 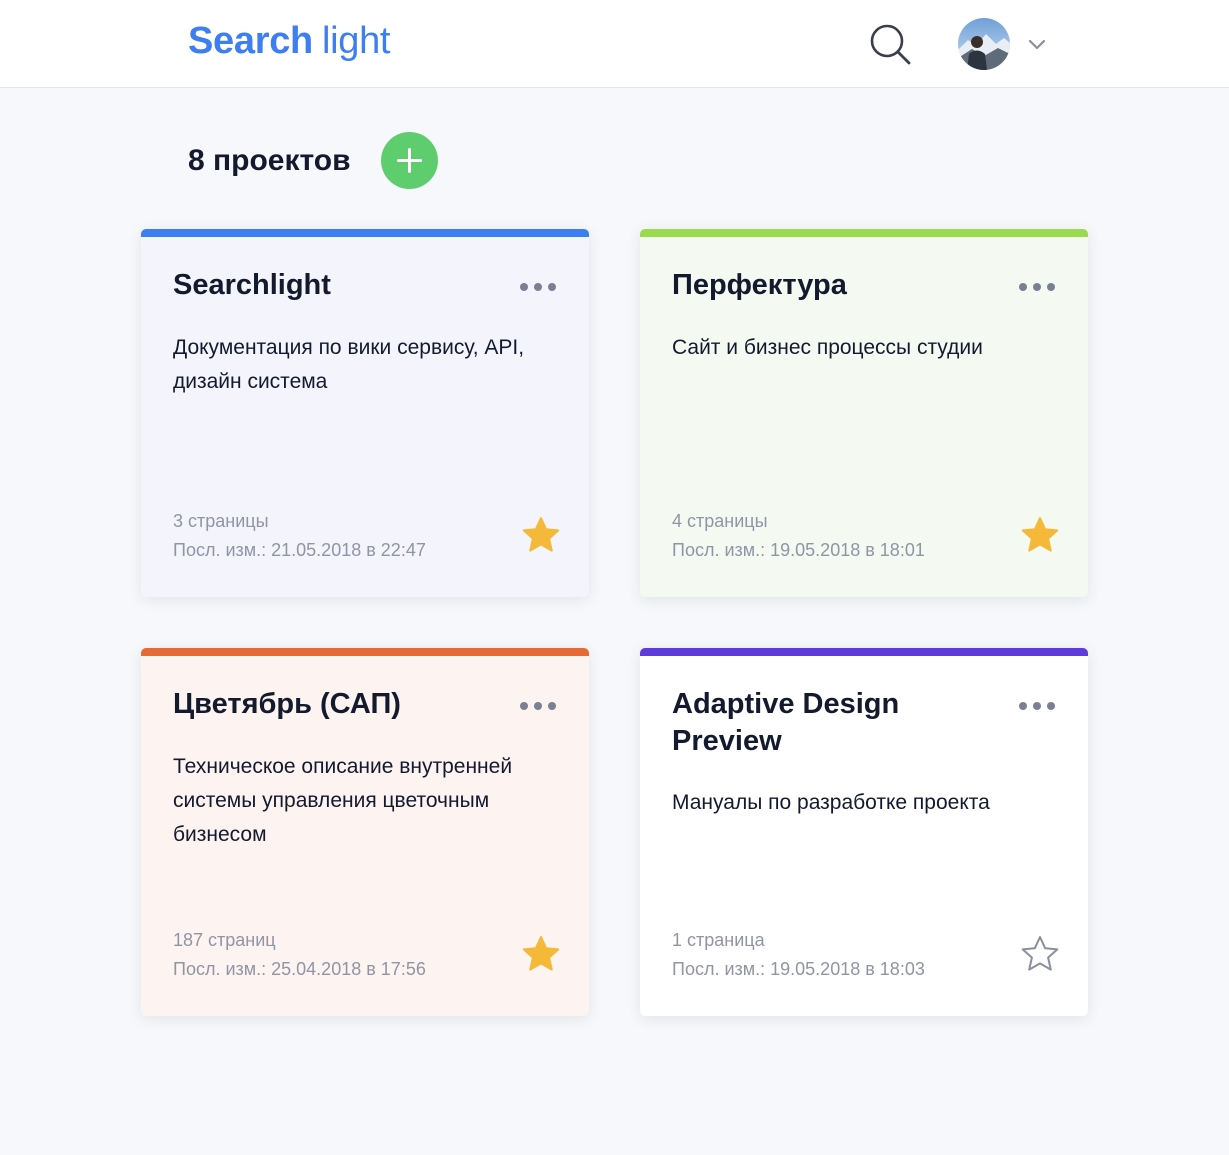 What do you see at coordinates (1037, 44) in the screenshot?
I see `chevron-down-icon` at bounding box center [1037, 44].